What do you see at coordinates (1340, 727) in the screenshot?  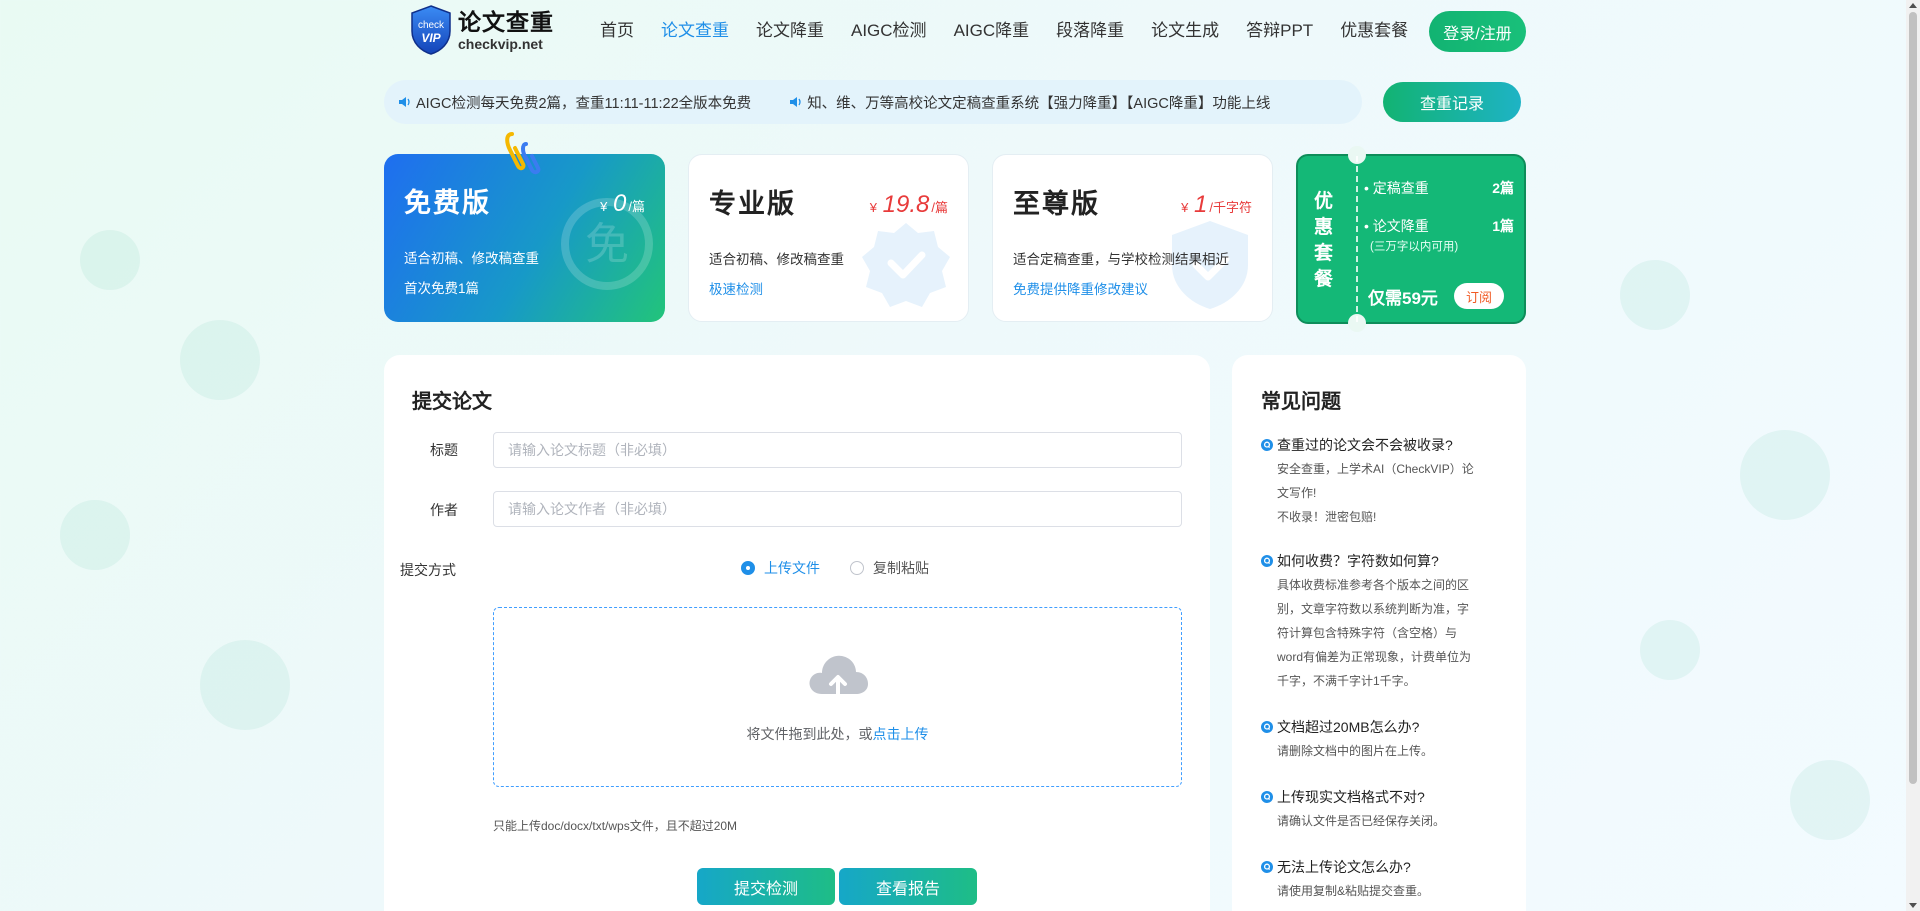 I see `faq-question: 文档超过20MB怎么办?` at bounding box center [1340, 727].